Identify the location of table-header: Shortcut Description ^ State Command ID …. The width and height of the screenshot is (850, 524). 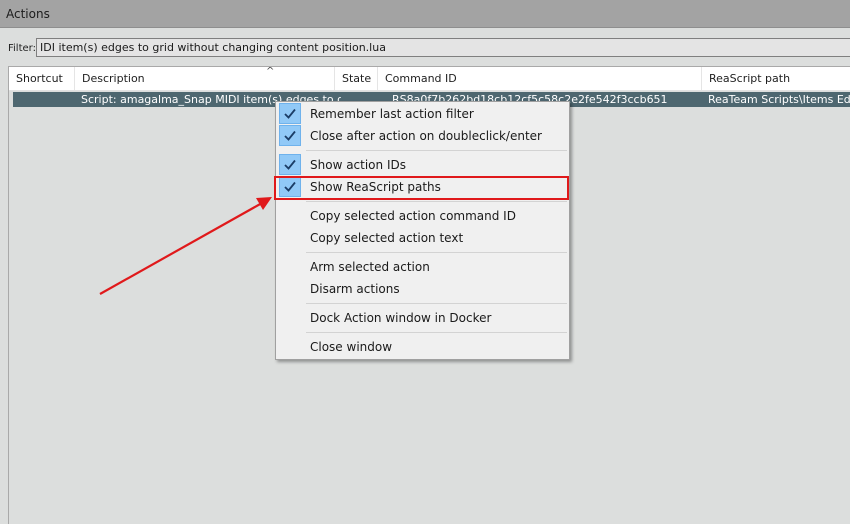
(429, 79).